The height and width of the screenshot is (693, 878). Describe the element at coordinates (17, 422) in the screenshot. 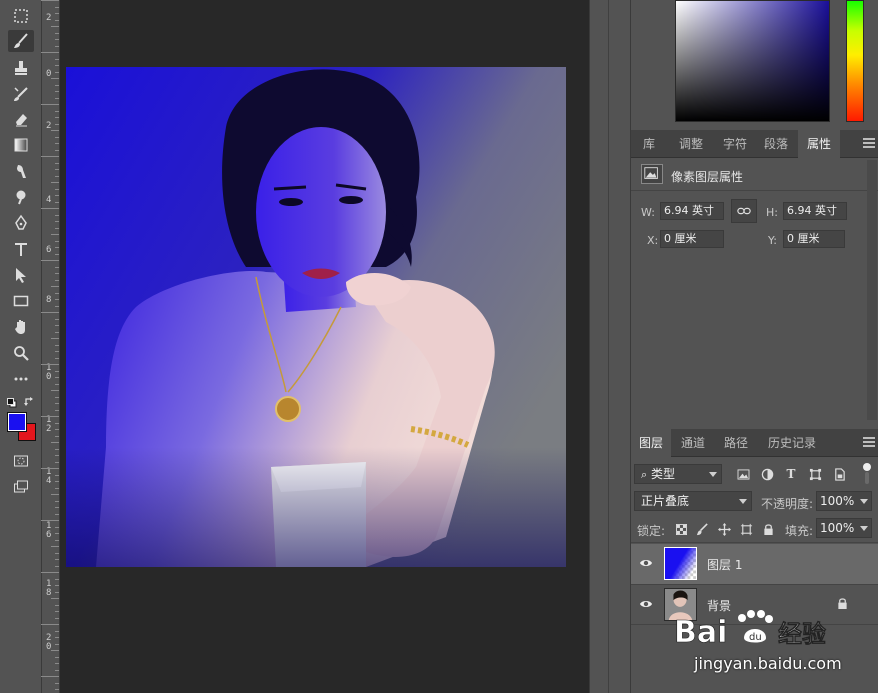

I see `foreground-color-swatch` at that location.